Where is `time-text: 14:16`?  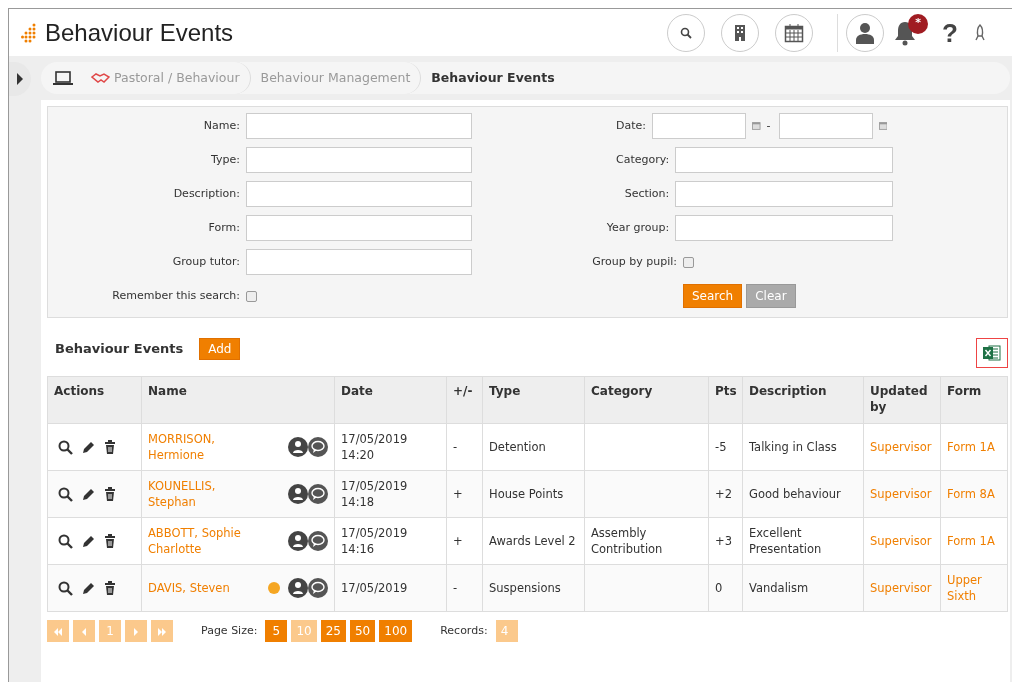 time-text: 14:16 is located at coordinates (358, 549).